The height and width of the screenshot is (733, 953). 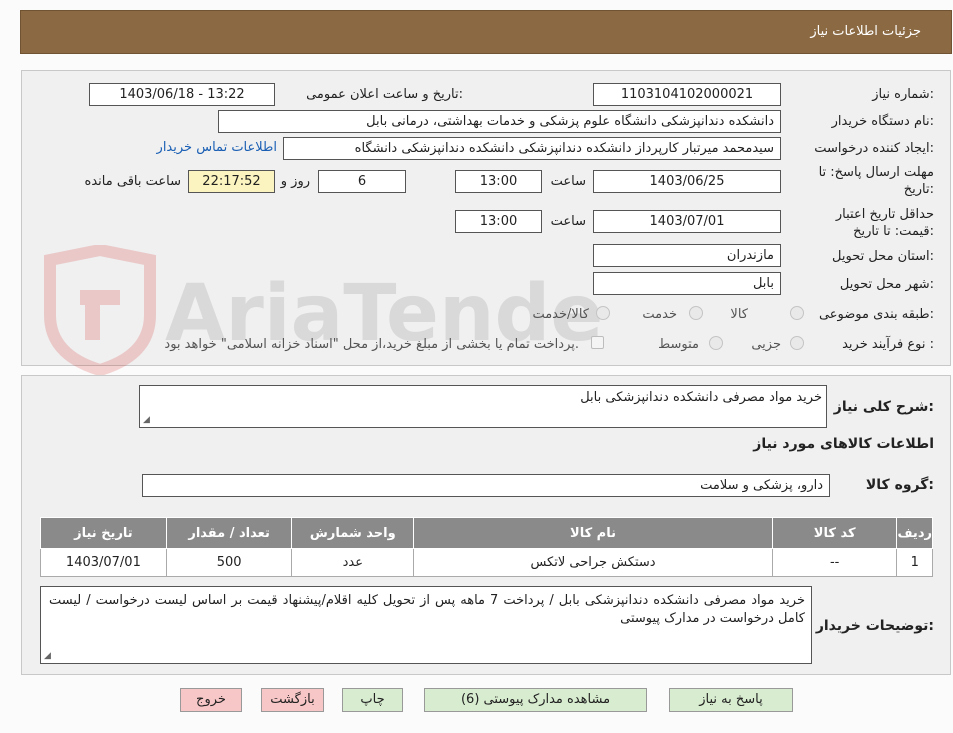 I want to click on buyer-label: نام دستگاه خریدار:, so click(x=882, y=121).